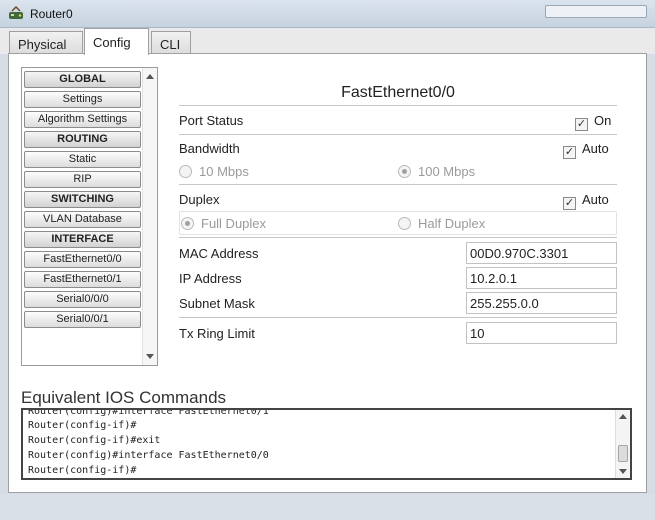  What do you see at coordinates (541, 333) in the screenshot?
I see `tx-ring-limit-field: 10` at bounding box center [541, 333].